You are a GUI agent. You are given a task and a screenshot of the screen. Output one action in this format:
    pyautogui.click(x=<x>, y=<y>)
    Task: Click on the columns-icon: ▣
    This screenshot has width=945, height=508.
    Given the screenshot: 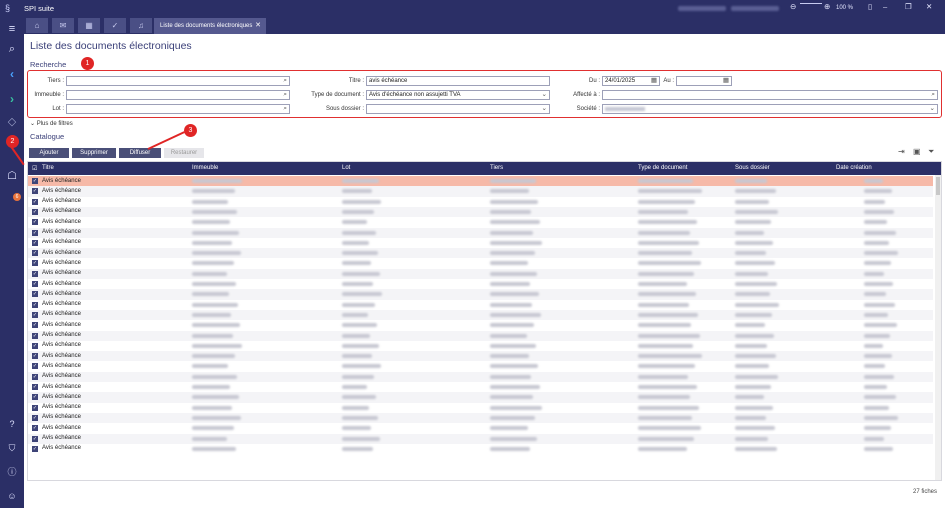 What is the action you would take?
    pyautogui.click(x=917, y=151)
    